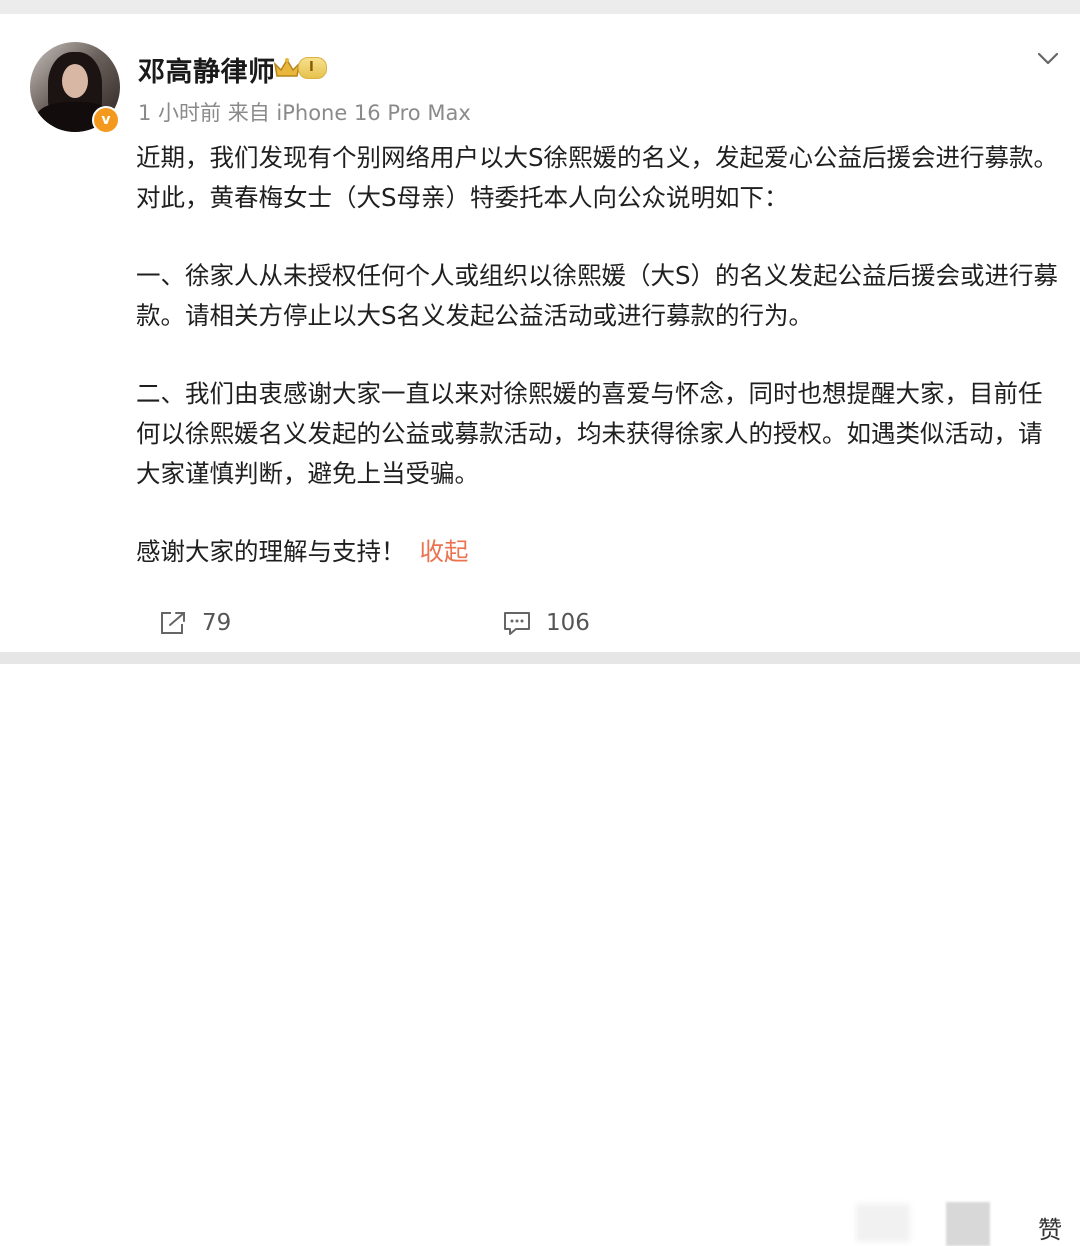 This screenshot has height=1246, width=1080. I want to click on top-strip, so click(540, 7).